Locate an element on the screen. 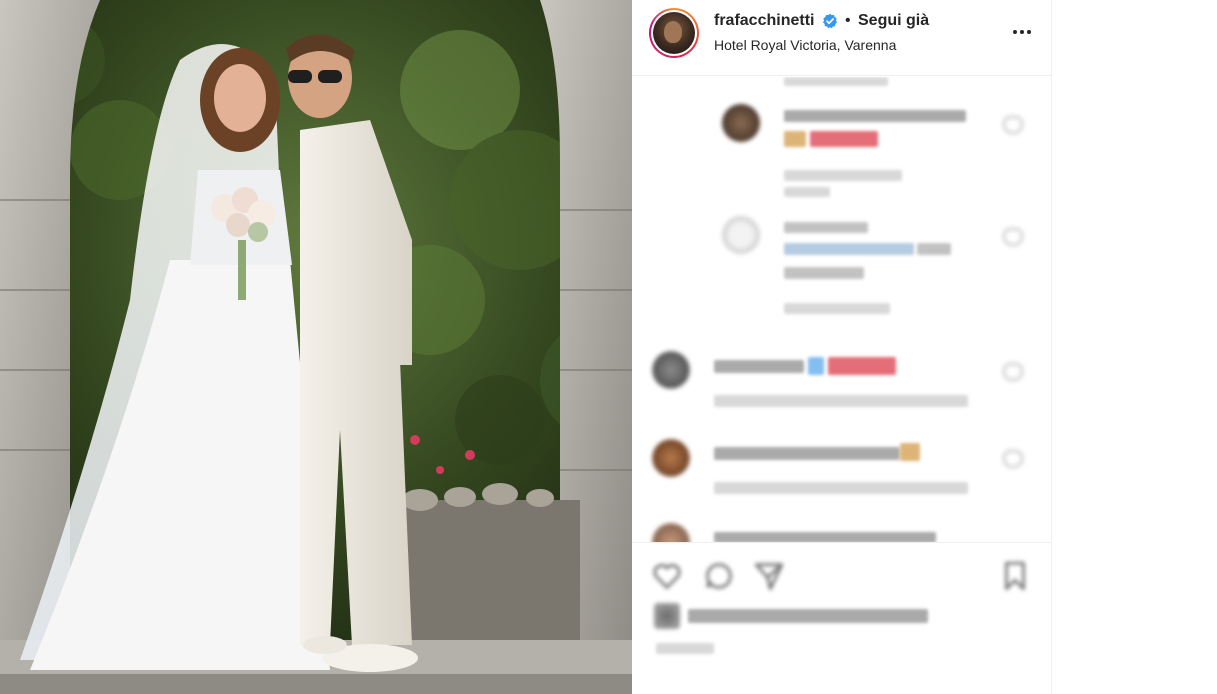  obscured-date is located at coordinates (685, 648).